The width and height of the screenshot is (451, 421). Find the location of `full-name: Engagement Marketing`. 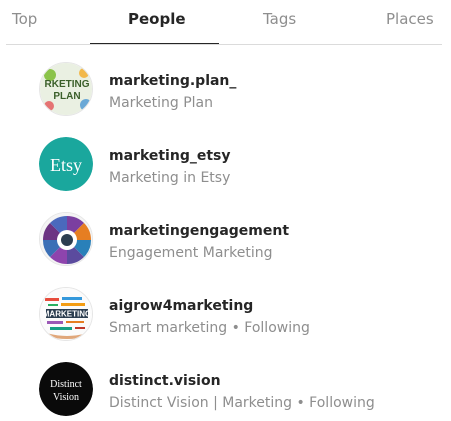

full-name: Engagement Marketing is located at coordinates (191, 253).